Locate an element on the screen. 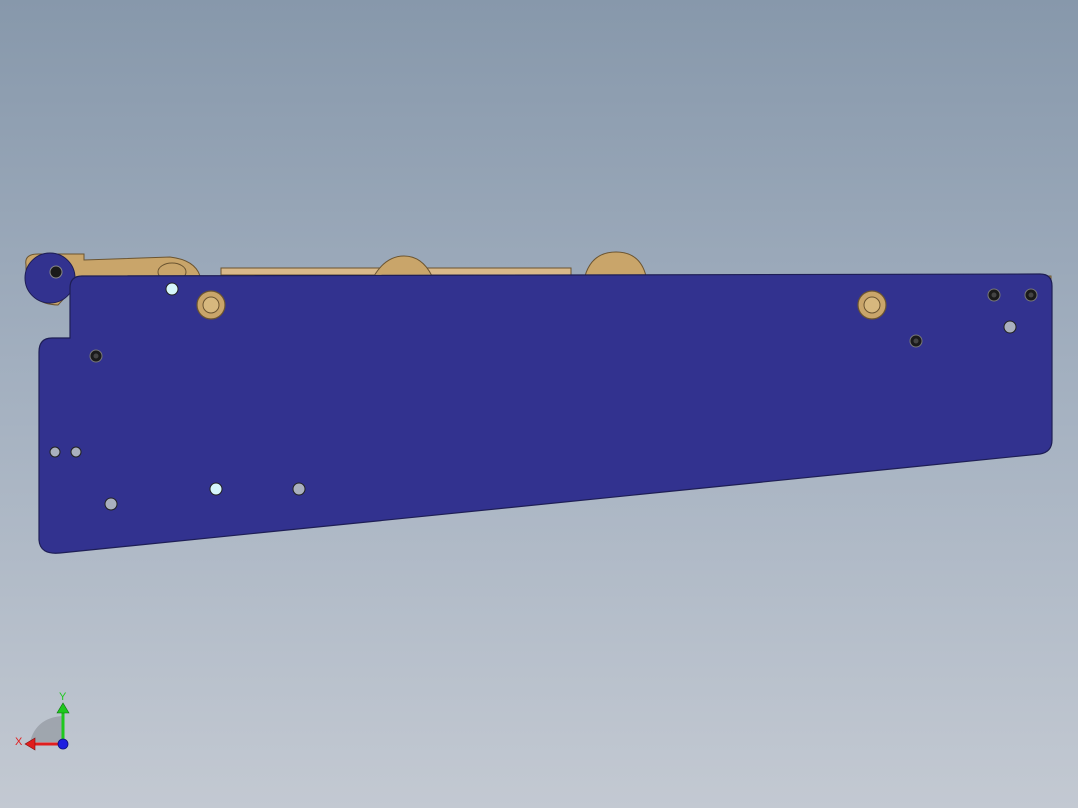 The width and height of the screenshot is (1078, 808). pivot-boss is located at coordinates (50, 278).